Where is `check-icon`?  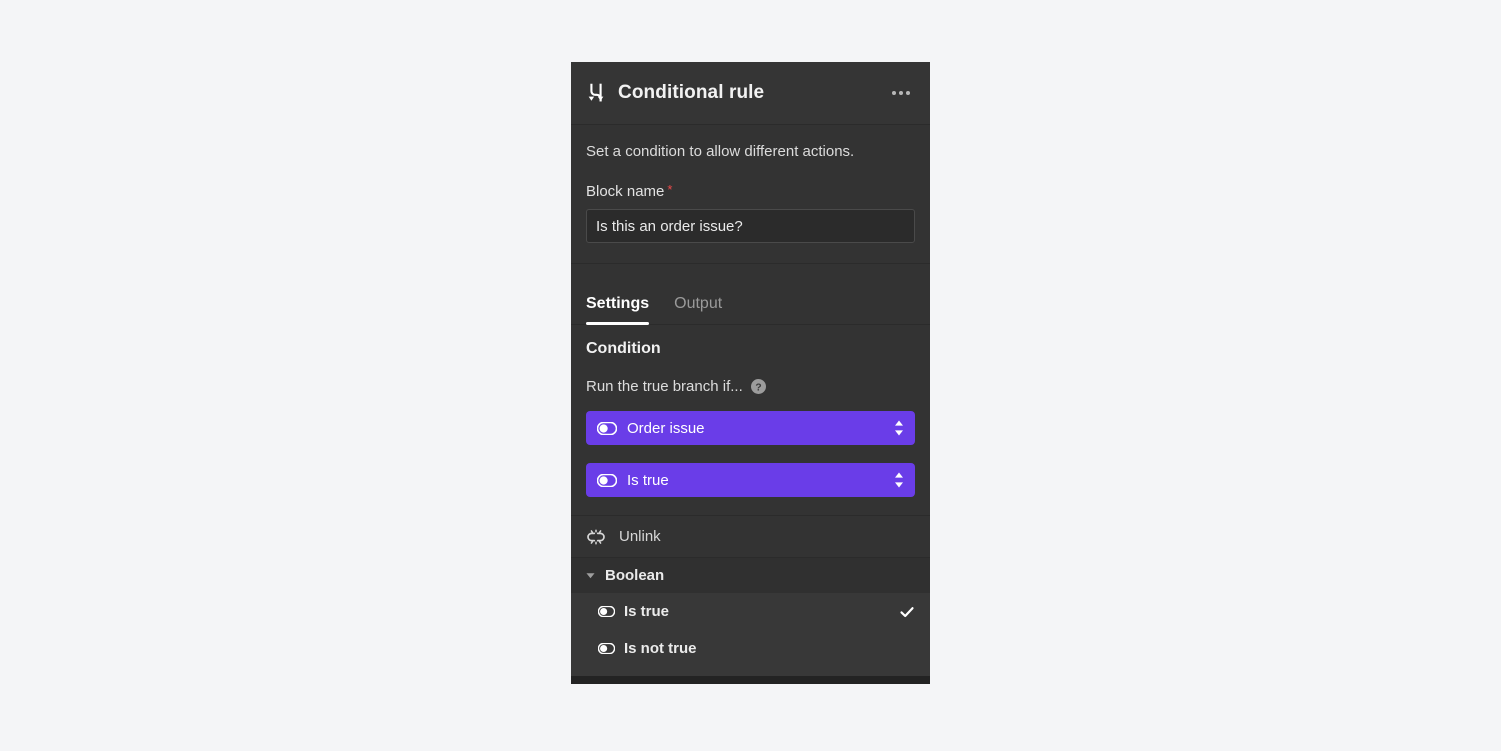
check-icon is located at coordinates (907, 611).